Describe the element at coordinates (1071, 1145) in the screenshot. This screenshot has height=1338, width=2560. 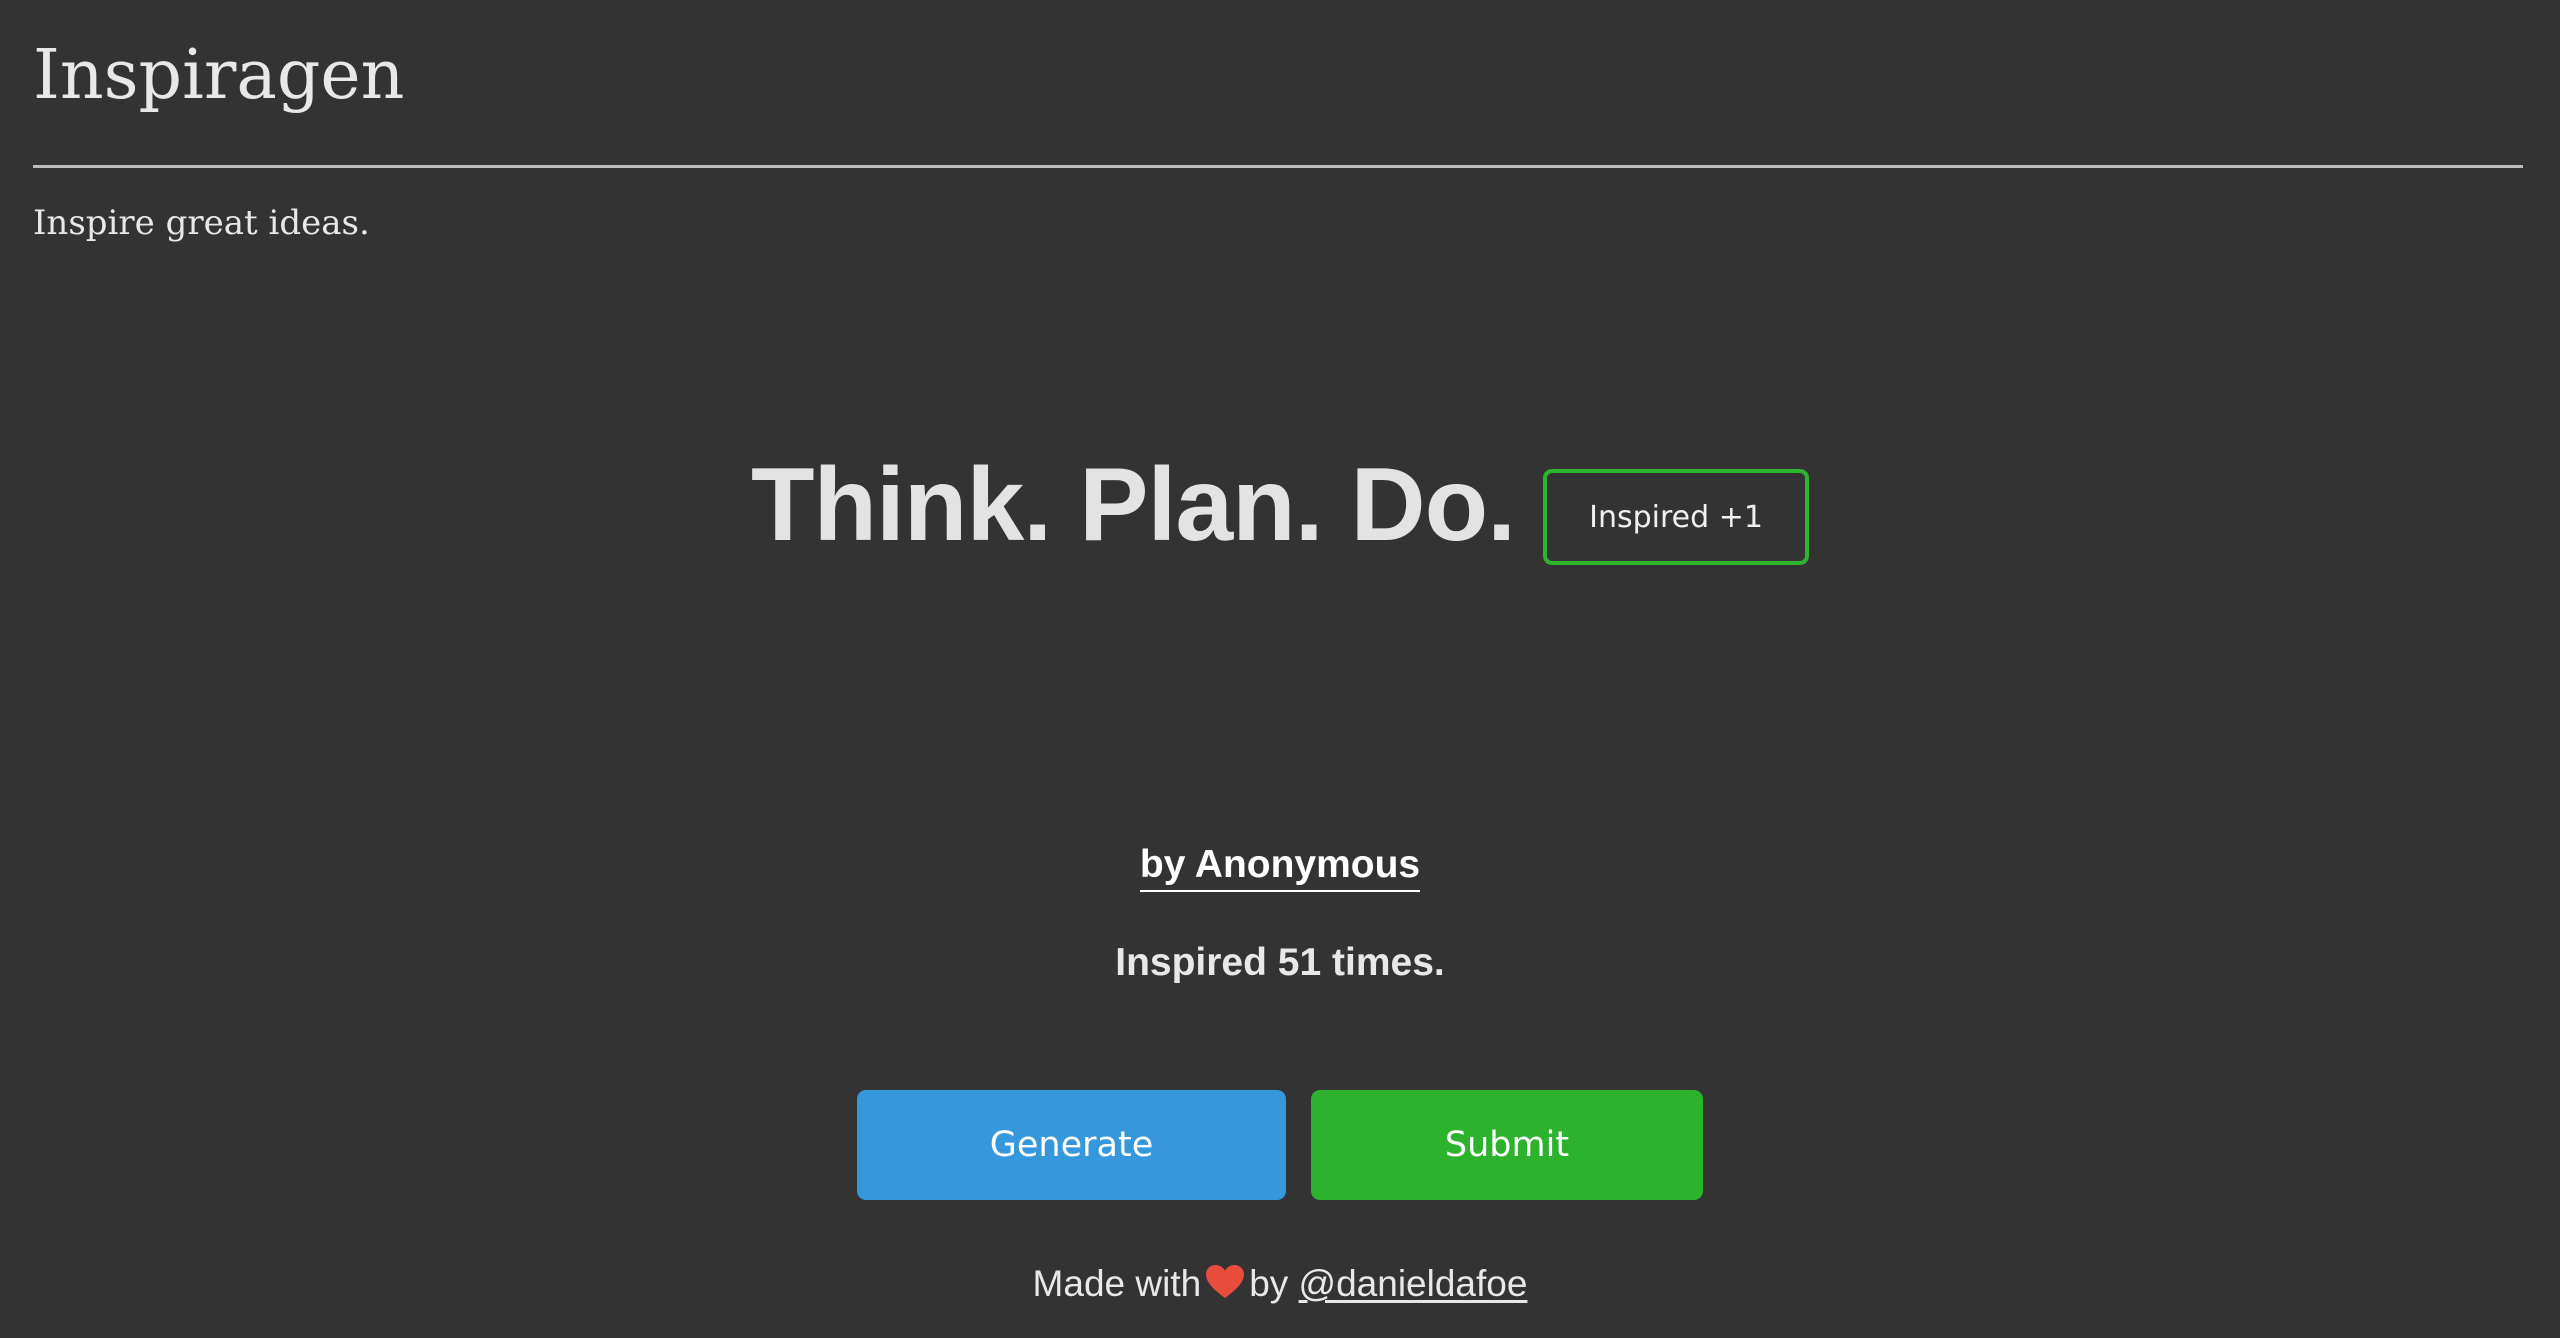
I see `generate-button: Generate` at that location.